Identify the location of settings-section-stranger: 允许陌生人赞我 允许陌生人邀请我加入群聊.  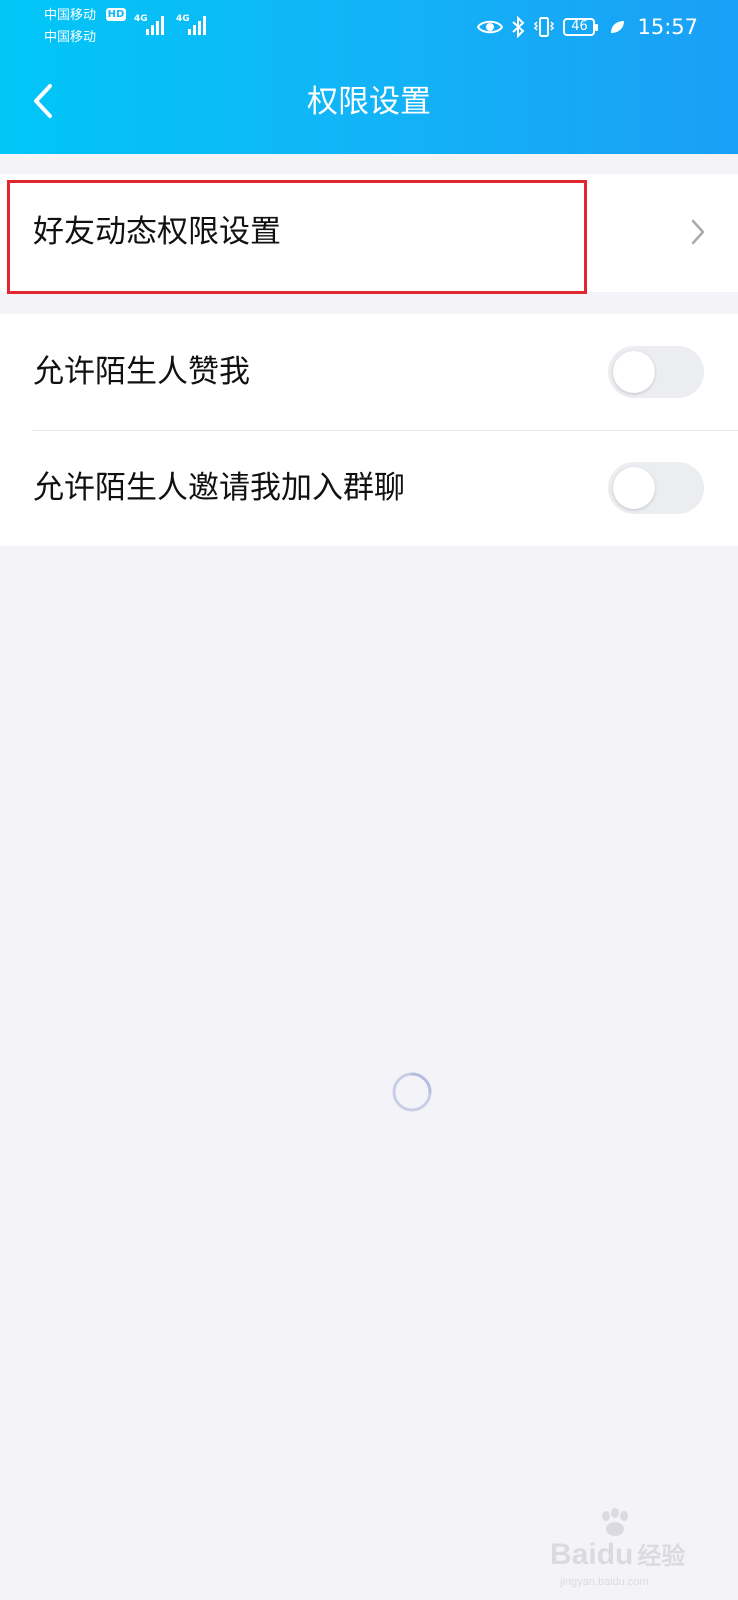
(369, 430).